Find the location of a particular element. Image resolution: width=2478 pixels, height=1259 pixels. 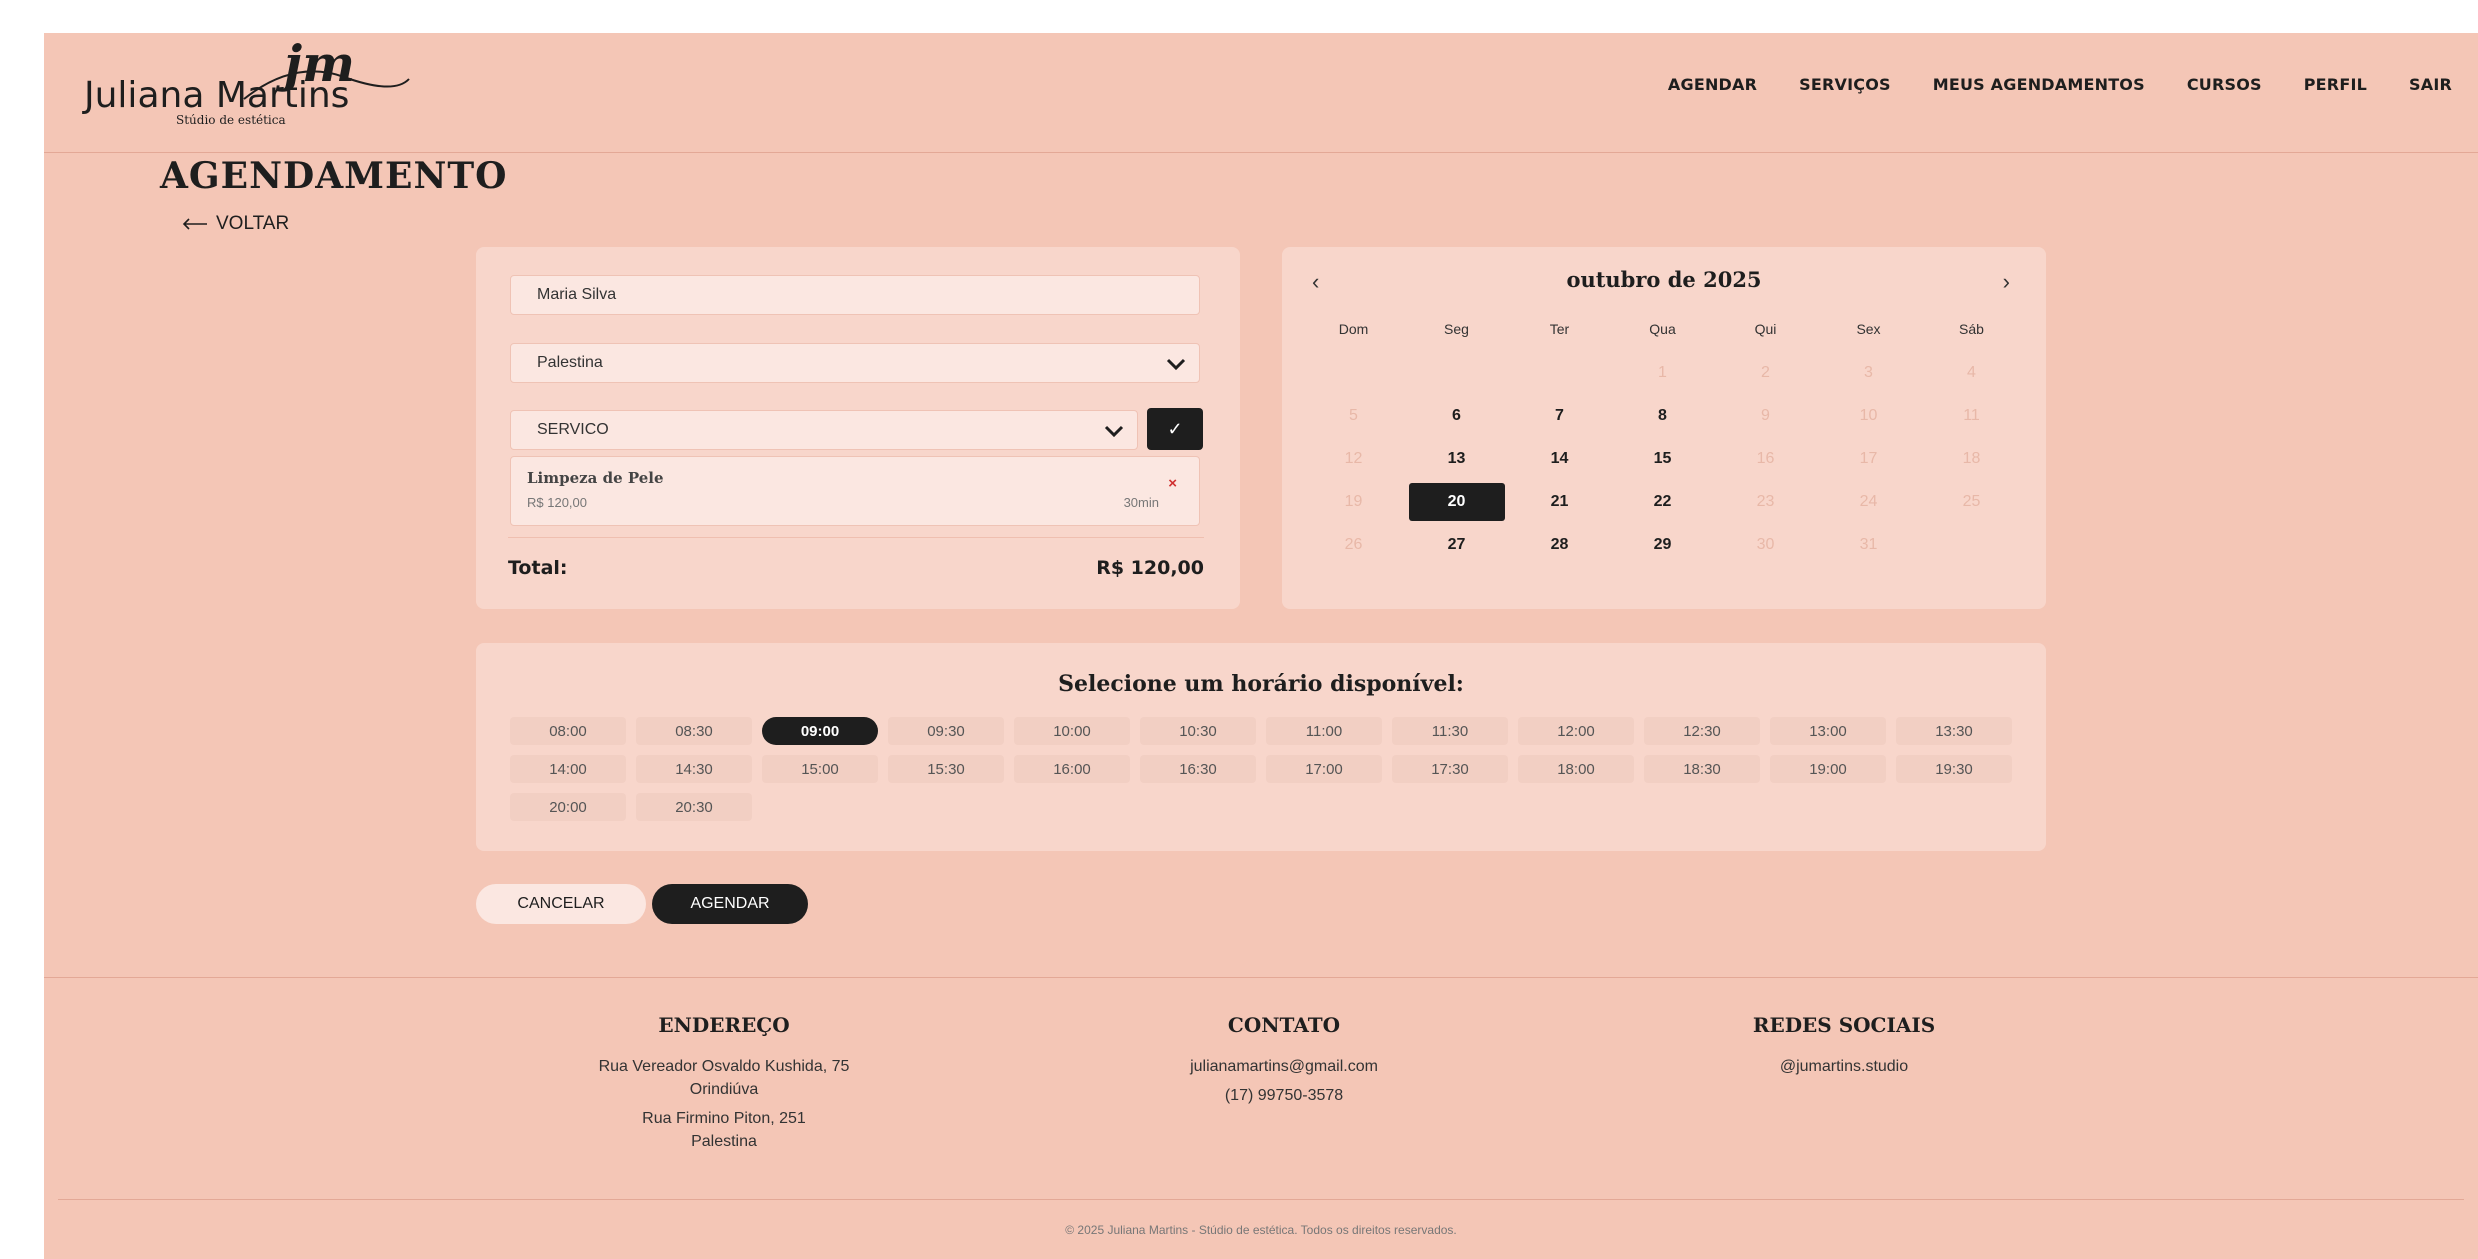

calendar-day-number: 10 is located at coordinates (1868, 415).